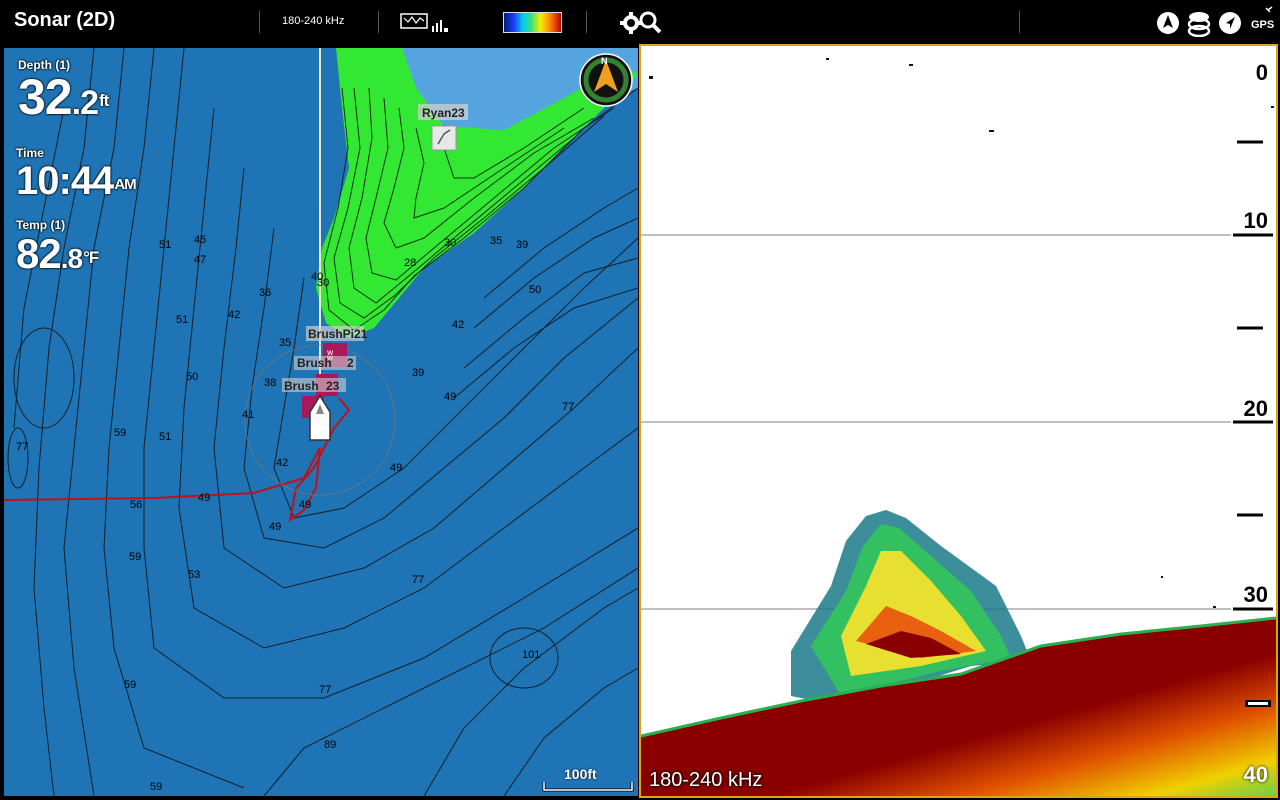 The image size is (1280, 800). What do you see at coordinates (1255, 594) in the screenshot?
I see `depth-scale-30: 30` at bounding box center [1255, 594].